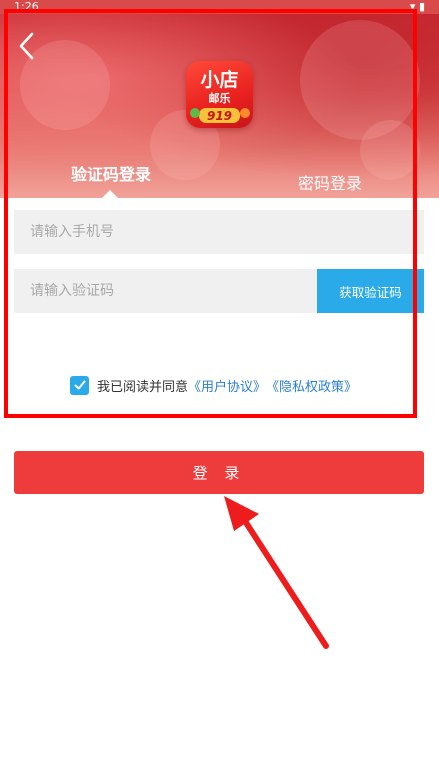 The image size is (439, 782). Describe the element at coordinates (219, 7) in the screenshot. I see `status-bar: 1:26 ▾ ▮` at that location.